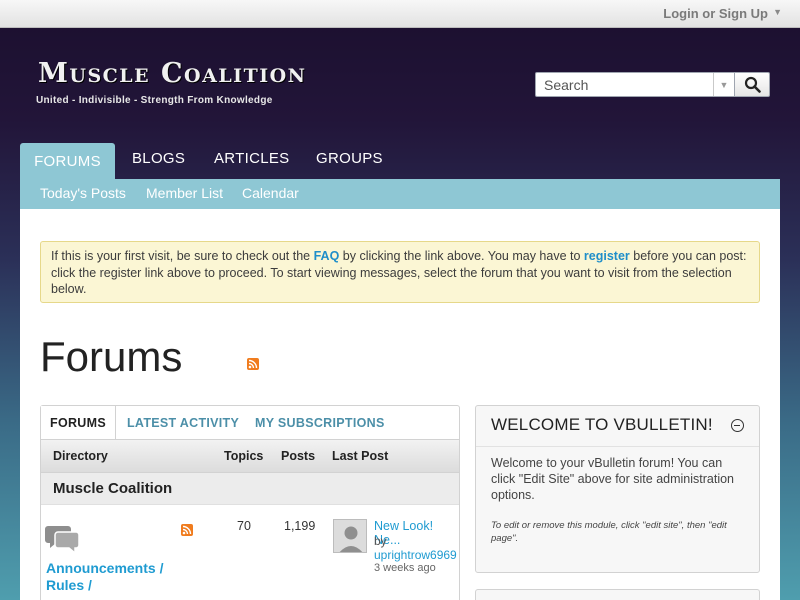 The image size is (800, 600). I want to click on topics-count: 70, so click(244, 526).